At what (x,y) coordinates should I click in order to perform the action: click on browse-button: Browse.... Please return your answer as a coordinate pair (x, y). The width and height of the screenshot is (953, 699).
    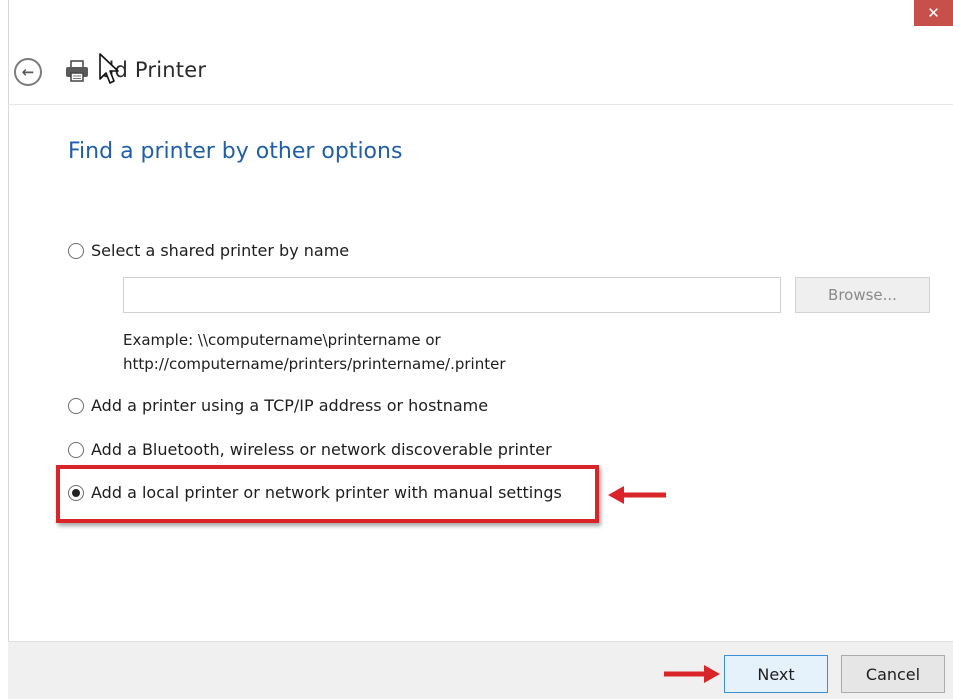
    Looking at the image, I should click on (862, 295).